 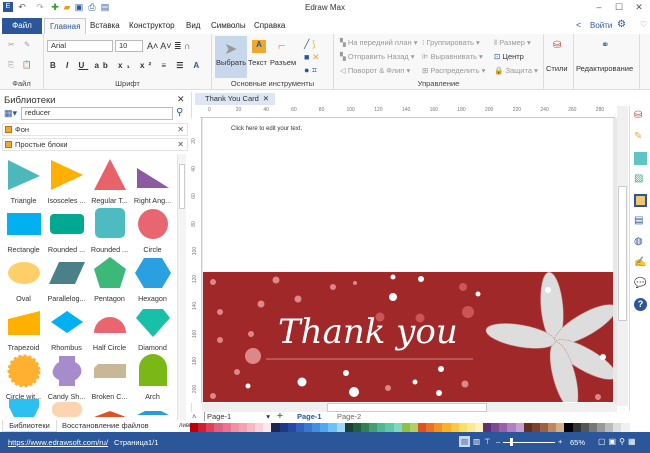 I want to click on shadow-icon, so click(x=640, y=158).